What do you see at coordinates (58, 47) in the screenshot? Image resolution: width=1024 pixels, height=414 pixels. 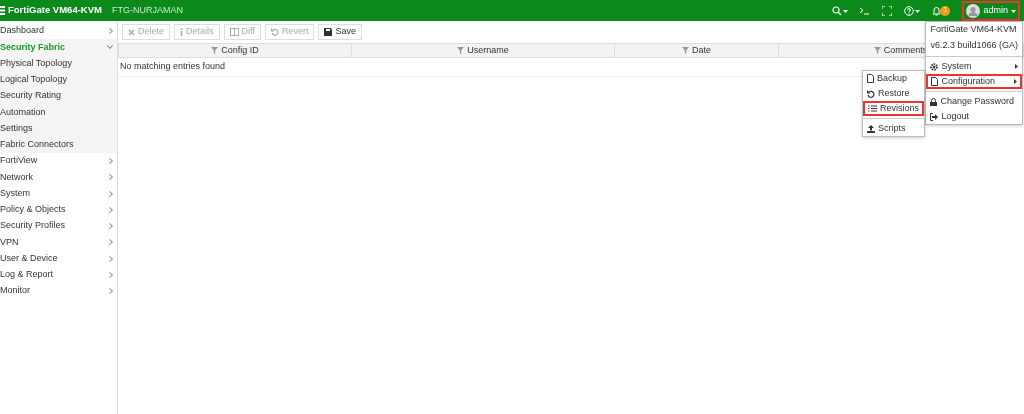 I see `sidebar-item: Security Fabric` at bounding box center [58, 47].